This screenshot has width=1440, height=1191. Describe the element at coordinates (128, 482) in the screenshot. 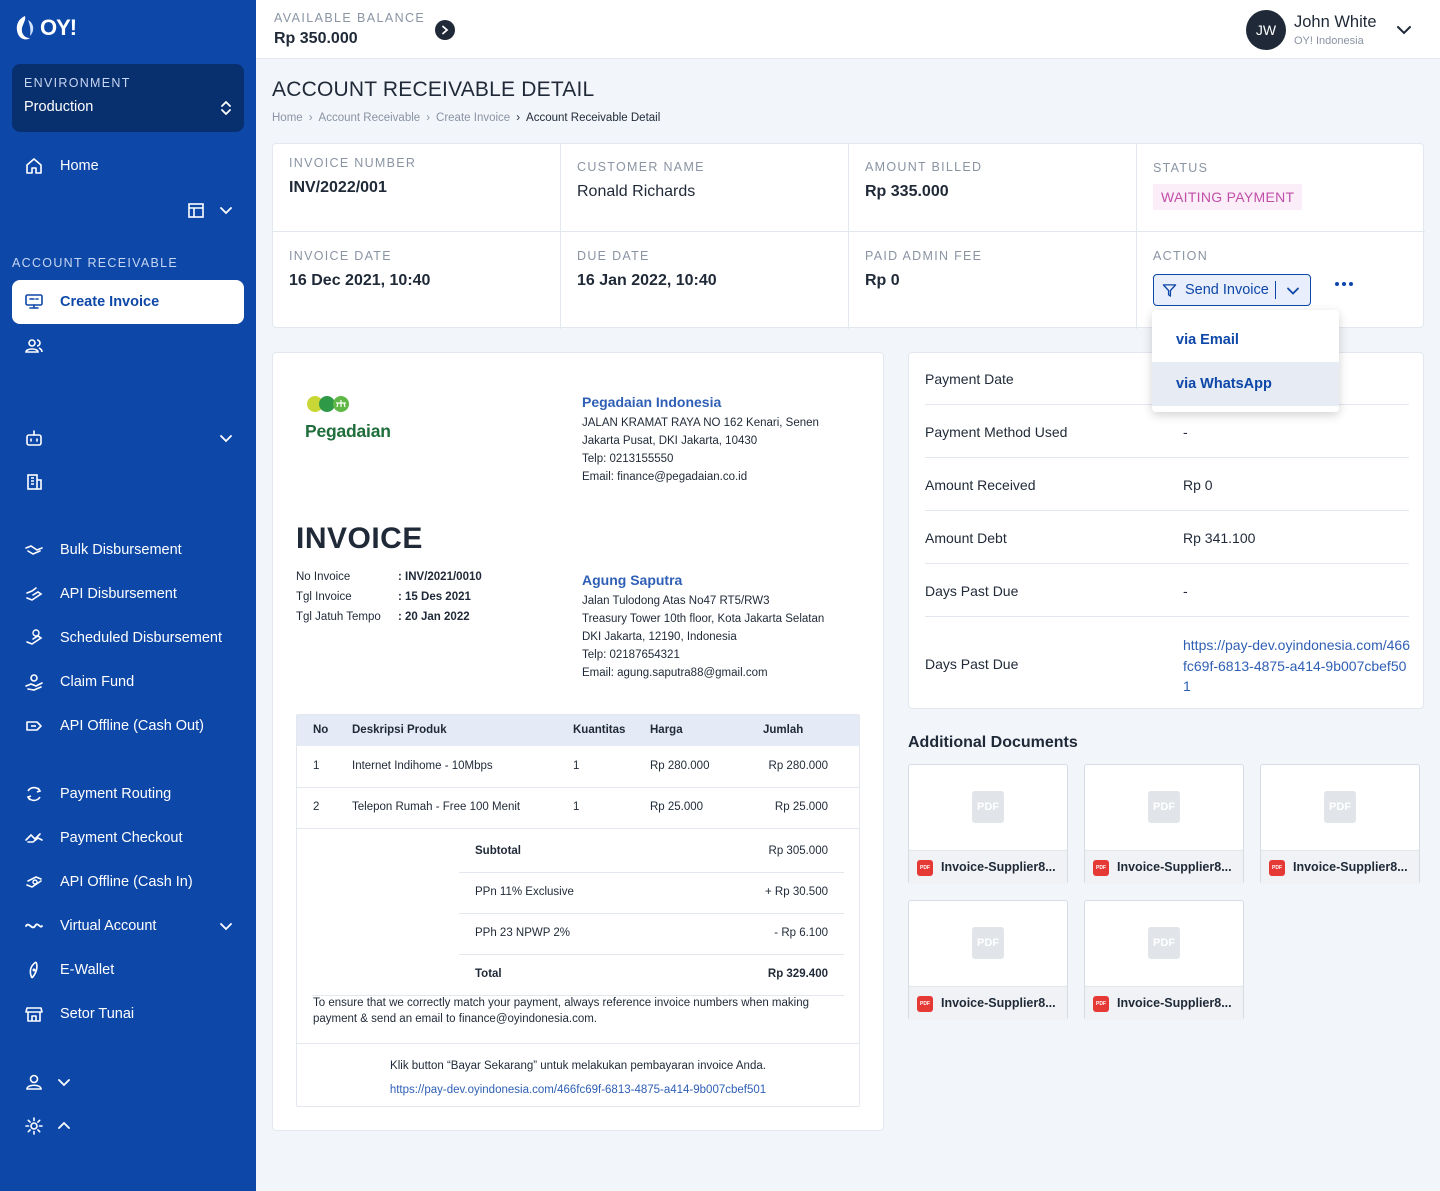

I see `sidebar-item-building` at that location.